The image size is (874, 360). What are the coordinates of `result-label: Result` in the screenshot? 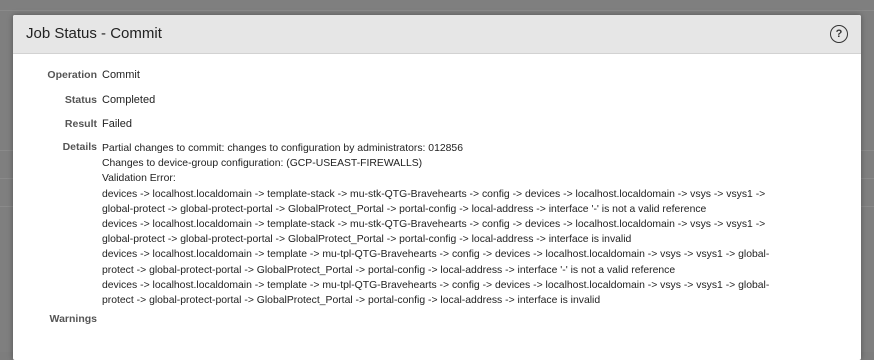 It's located at (80, 124).